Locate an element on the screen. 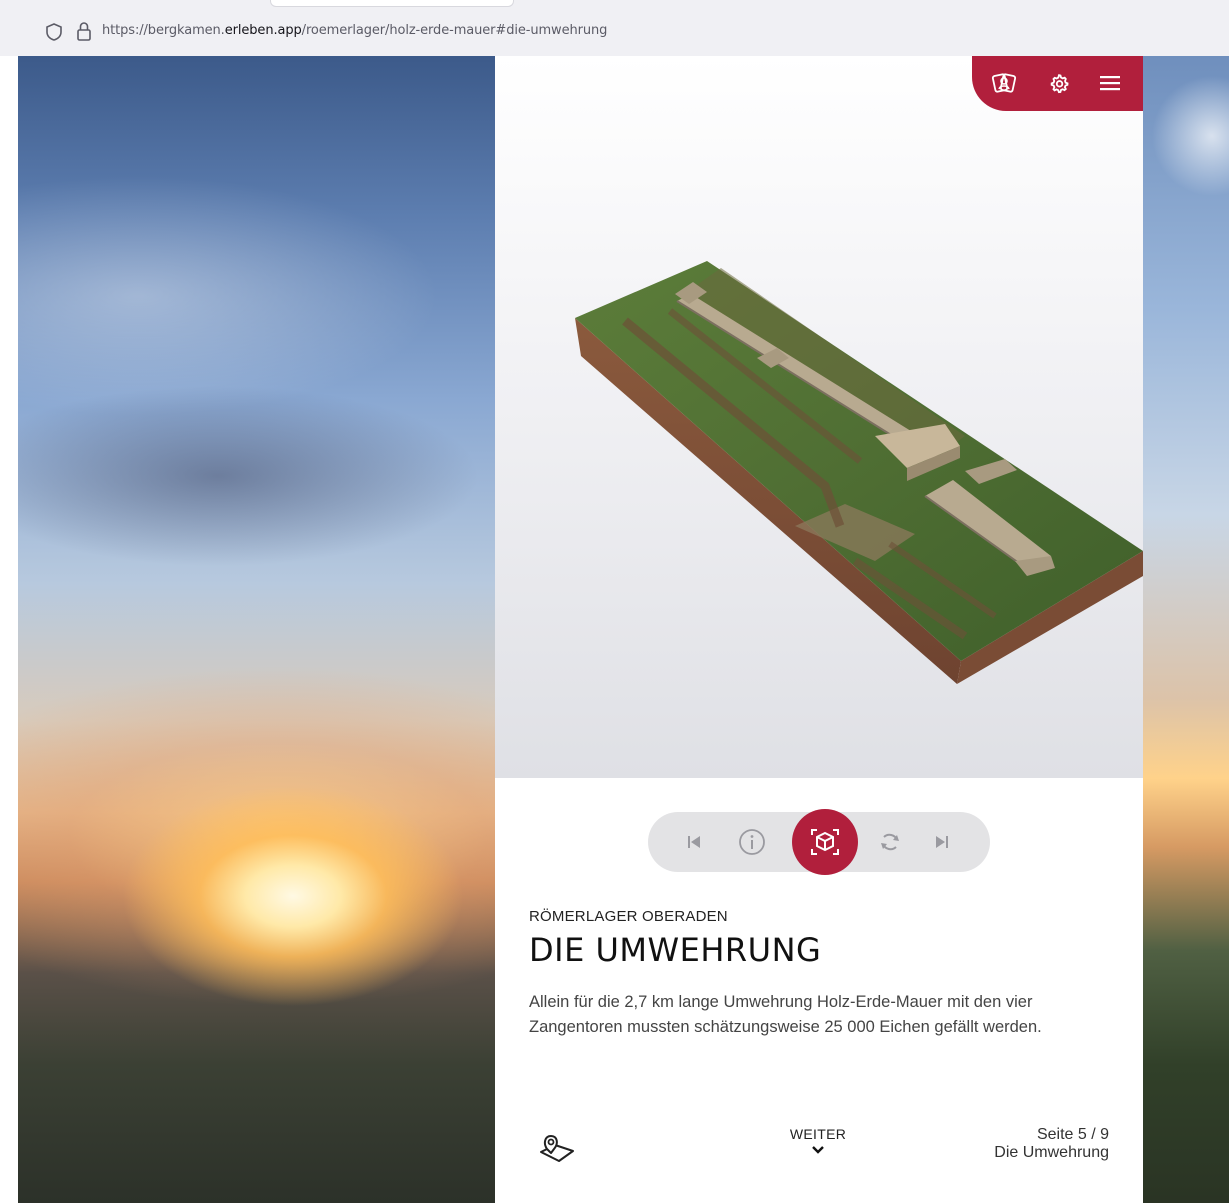  footer-navigation: WEITER Seite 5 / 9 Die Umwehrung is located at coordinates (819, 1159).